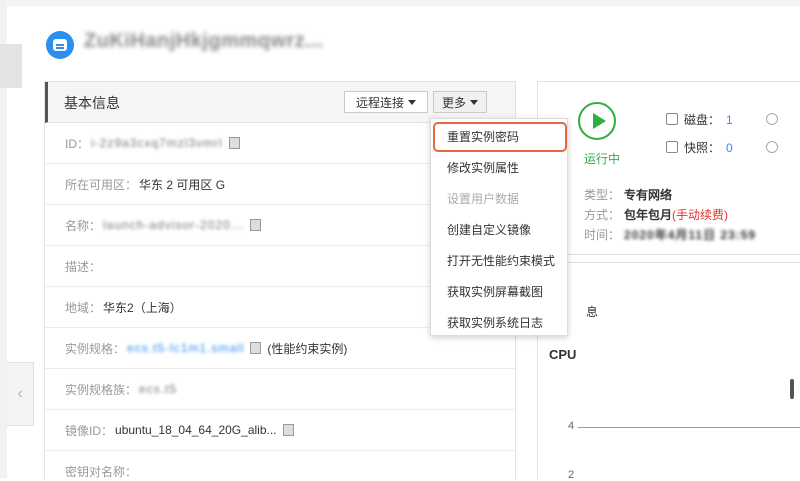 This screenshot has height=481, width=800. I want to click on cpu-chart-title: CPU, so click(563, 354).